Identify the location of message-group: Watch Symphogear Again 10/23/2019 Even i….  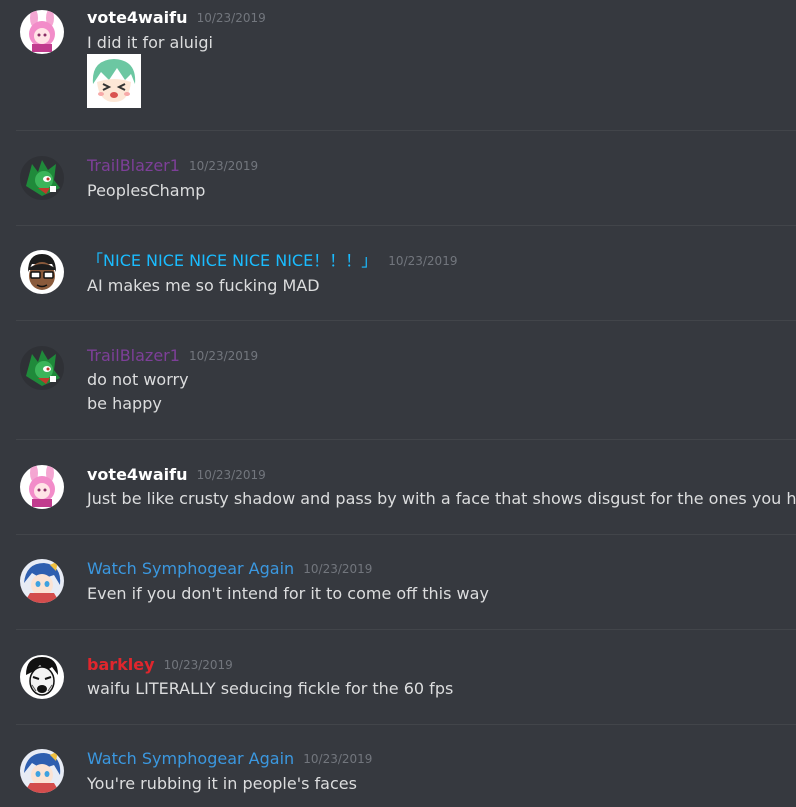
(398, 582).